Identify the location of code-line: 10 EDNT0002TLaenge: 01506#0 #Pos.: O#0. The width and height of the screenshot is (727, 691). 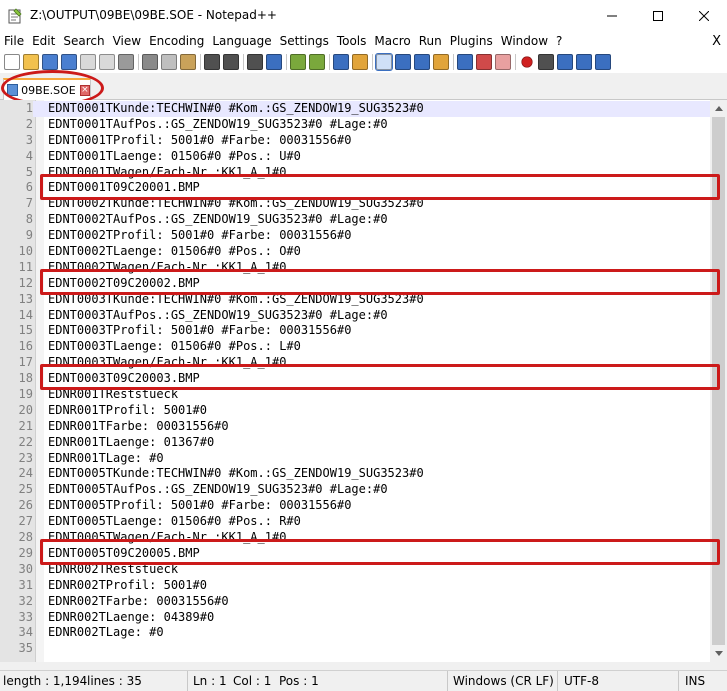
(355, 252).